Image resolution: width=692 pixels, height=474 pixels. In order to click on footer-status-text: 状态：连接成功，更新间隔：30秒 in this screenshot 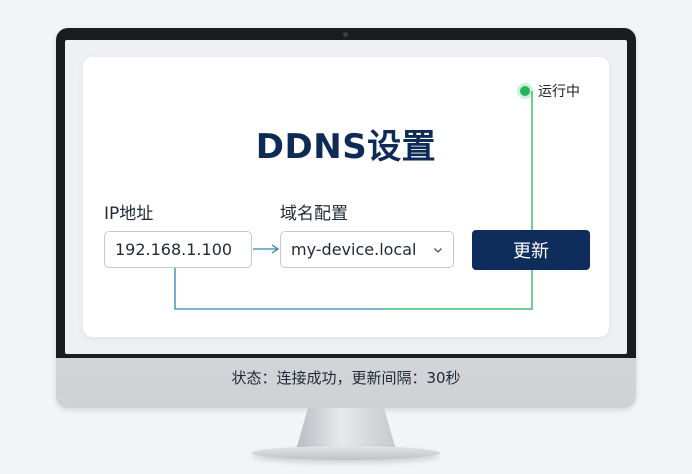, I will do `click(346, 378)`.